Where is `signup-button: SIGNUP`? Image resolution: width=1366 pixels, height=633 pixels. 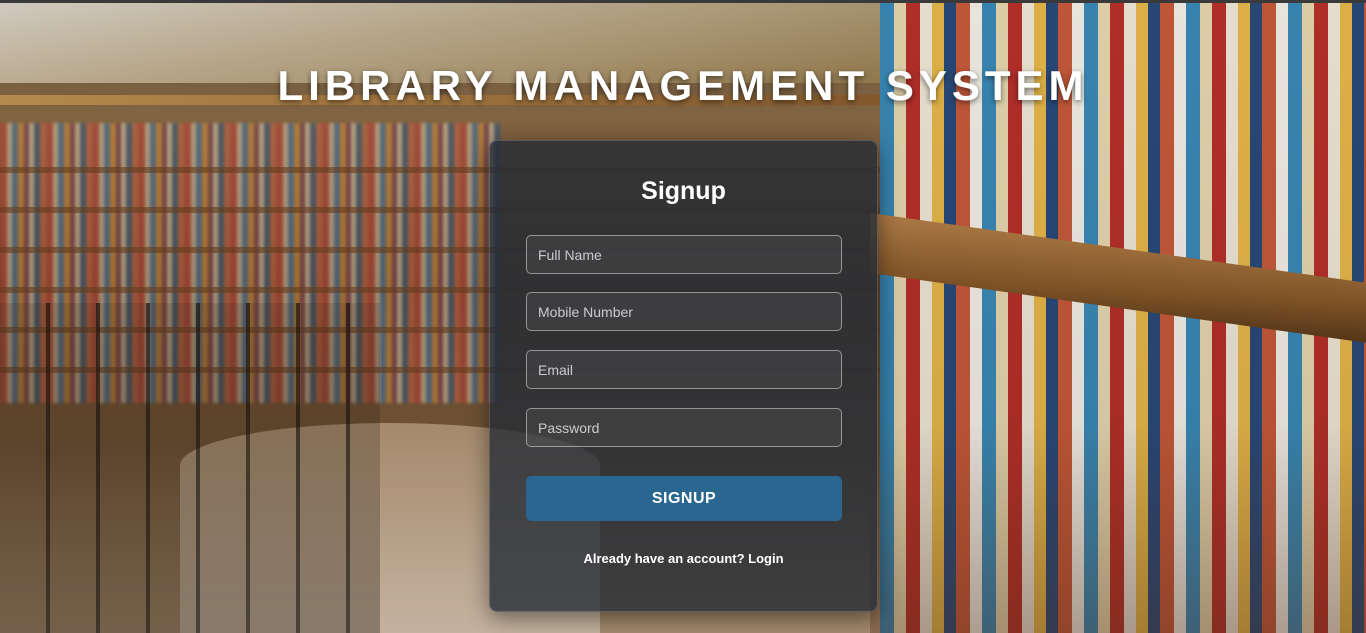
signup-button: SIGNUP is located at coordinates (684, 498).